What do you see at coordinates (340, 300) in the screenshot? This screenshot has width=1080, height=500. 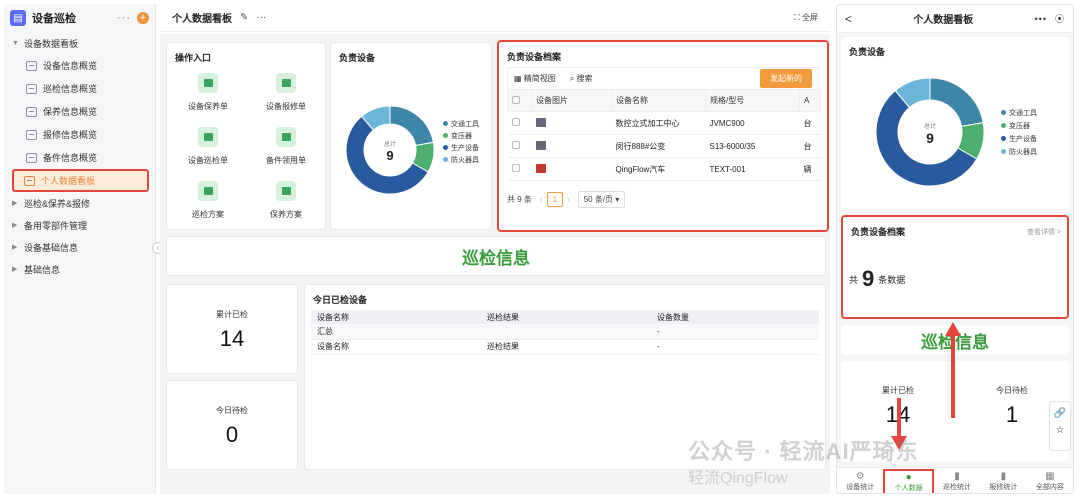 I see `today-title: 今日已检设备` at bounding box center [340, 300].